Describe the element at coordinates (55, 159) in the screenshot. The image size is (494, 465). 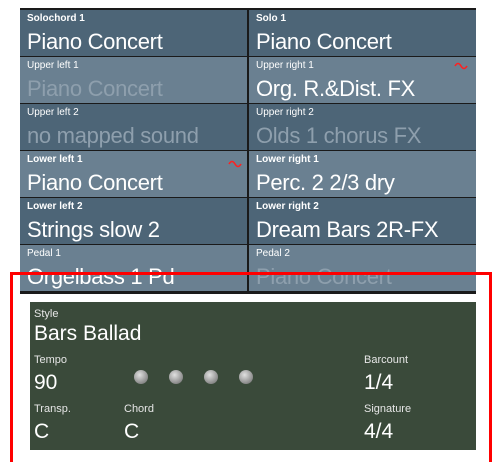
I see `slot-label: Lower left 1` at that location.